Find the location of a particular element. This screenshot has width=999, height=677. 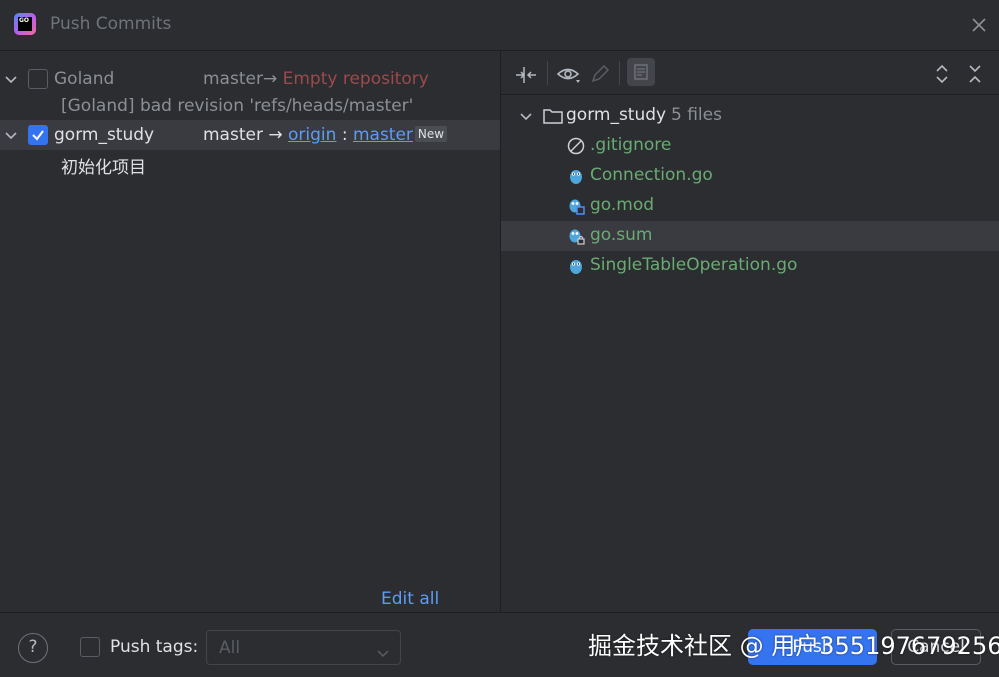

goland-logo-icon: GO is located at coordinates (25, 24).